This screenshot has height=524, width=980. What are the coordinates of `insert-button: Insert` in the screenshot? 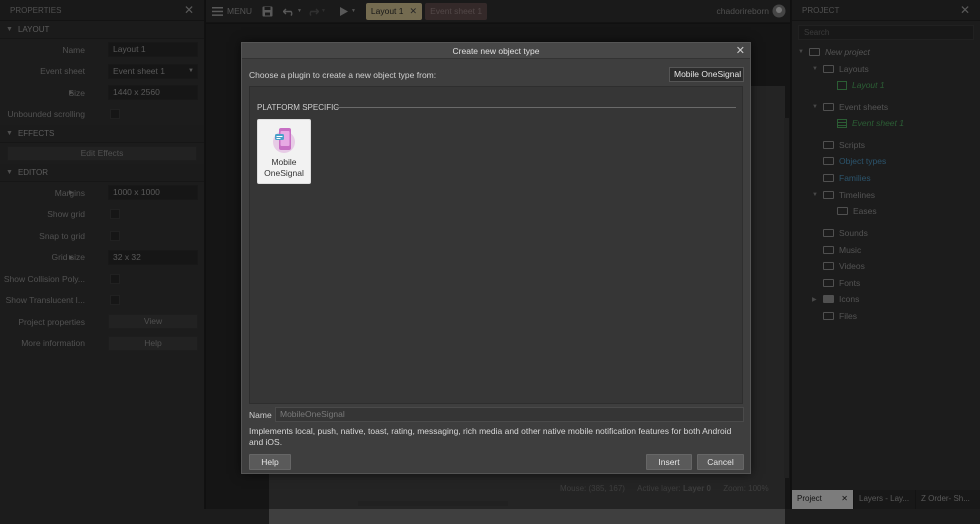 It's located at (669, 462).